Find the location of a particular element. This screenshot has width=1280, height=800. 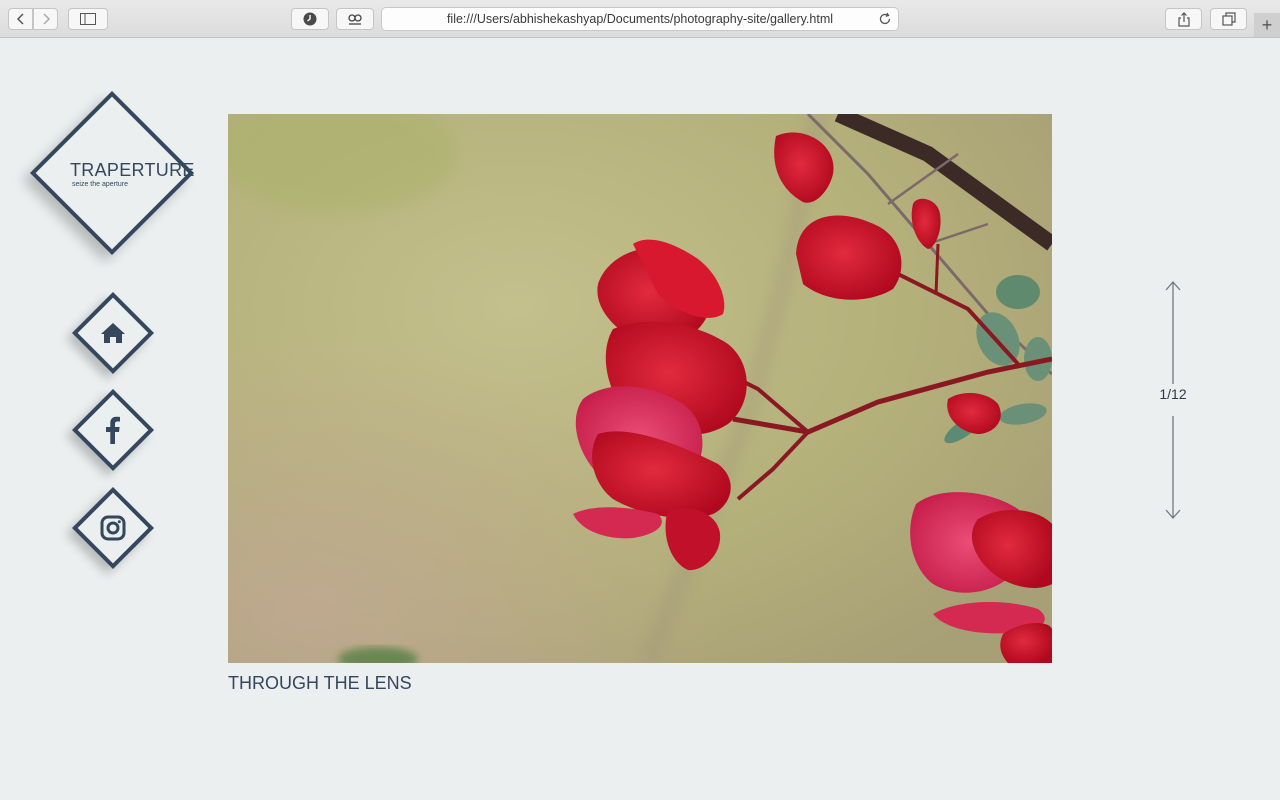

chevron-left-icon is located at coordinates (20, 19).